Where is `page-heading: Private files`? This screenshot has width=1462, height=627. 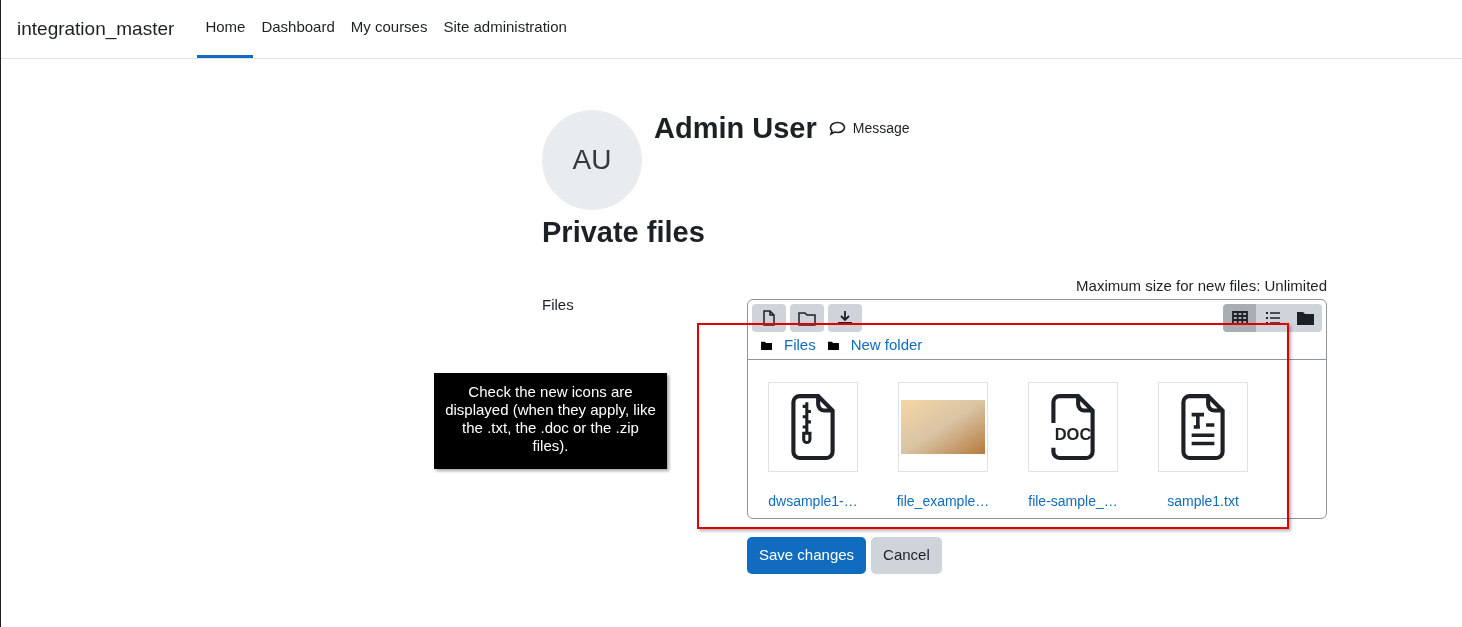
page-heading: Private files is located at coordinates (624, 232).